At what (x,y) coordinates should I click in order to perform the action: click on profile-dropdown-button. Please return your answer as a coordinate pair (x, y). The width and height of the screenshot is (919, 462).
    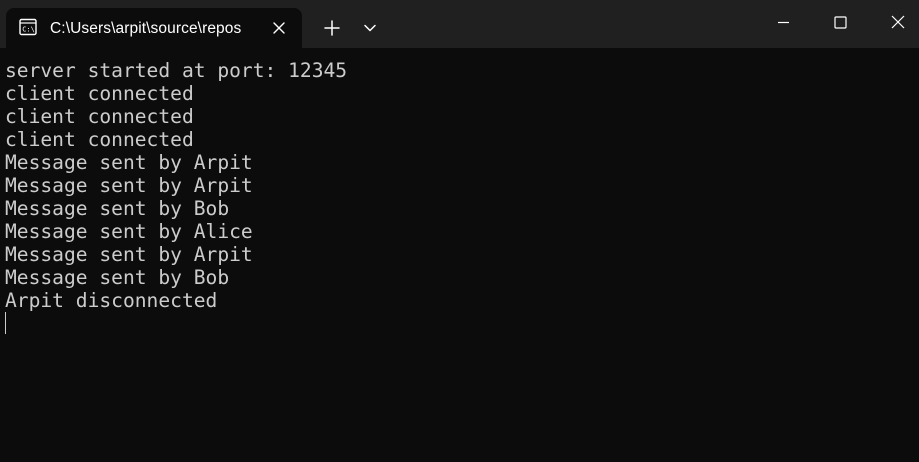
    Looking at the image, I should click on (370, 28).